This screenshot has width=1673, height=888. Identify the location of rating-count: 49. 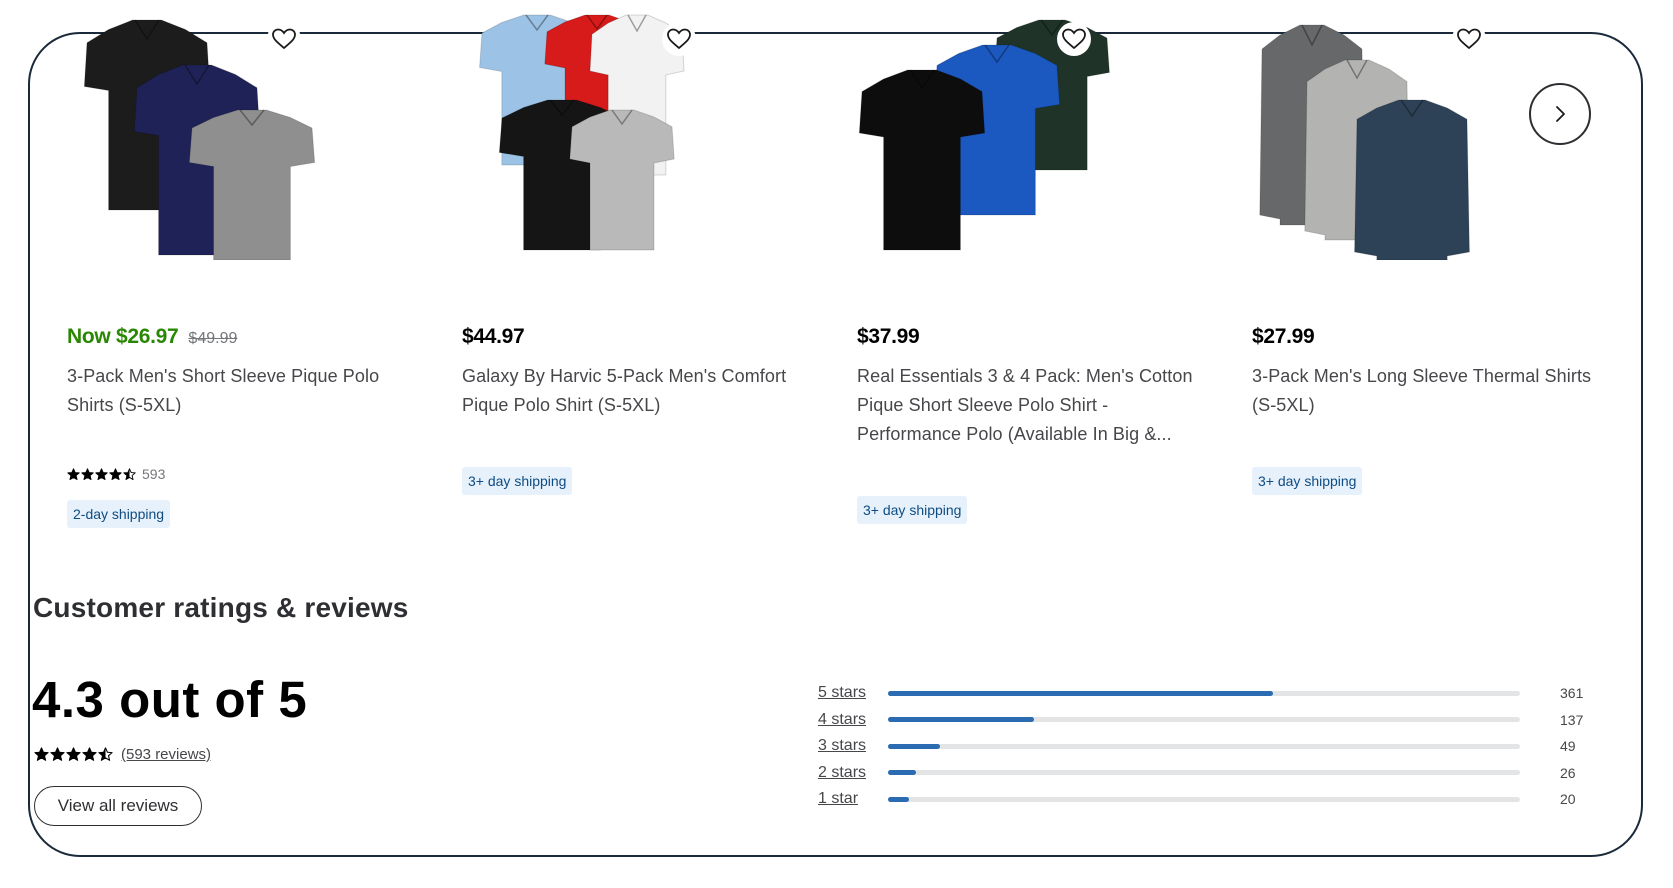
(1568, 746).